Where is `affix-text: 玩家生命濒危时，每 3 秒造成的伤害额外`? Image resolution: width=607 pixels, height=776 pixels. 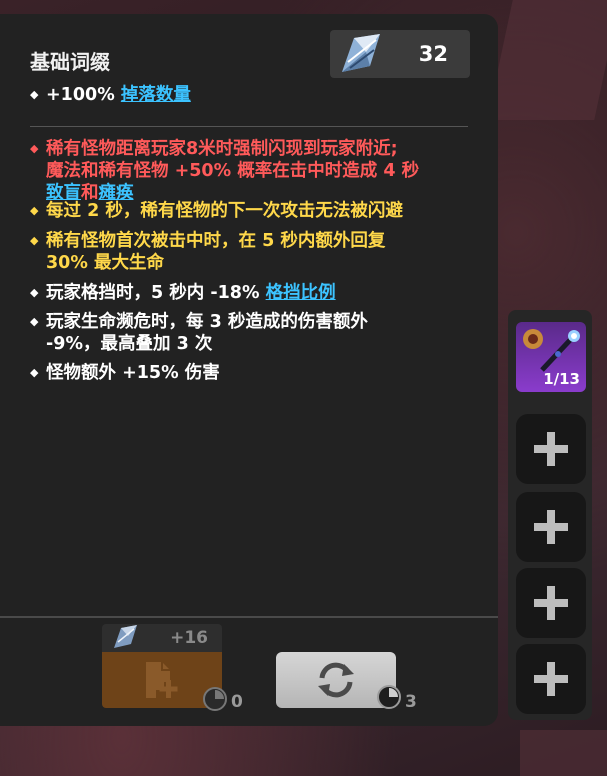
affix-text: 玩家生命濒危时，每 3 秒造成的伤害额外 is located at coordinates (207, 322).